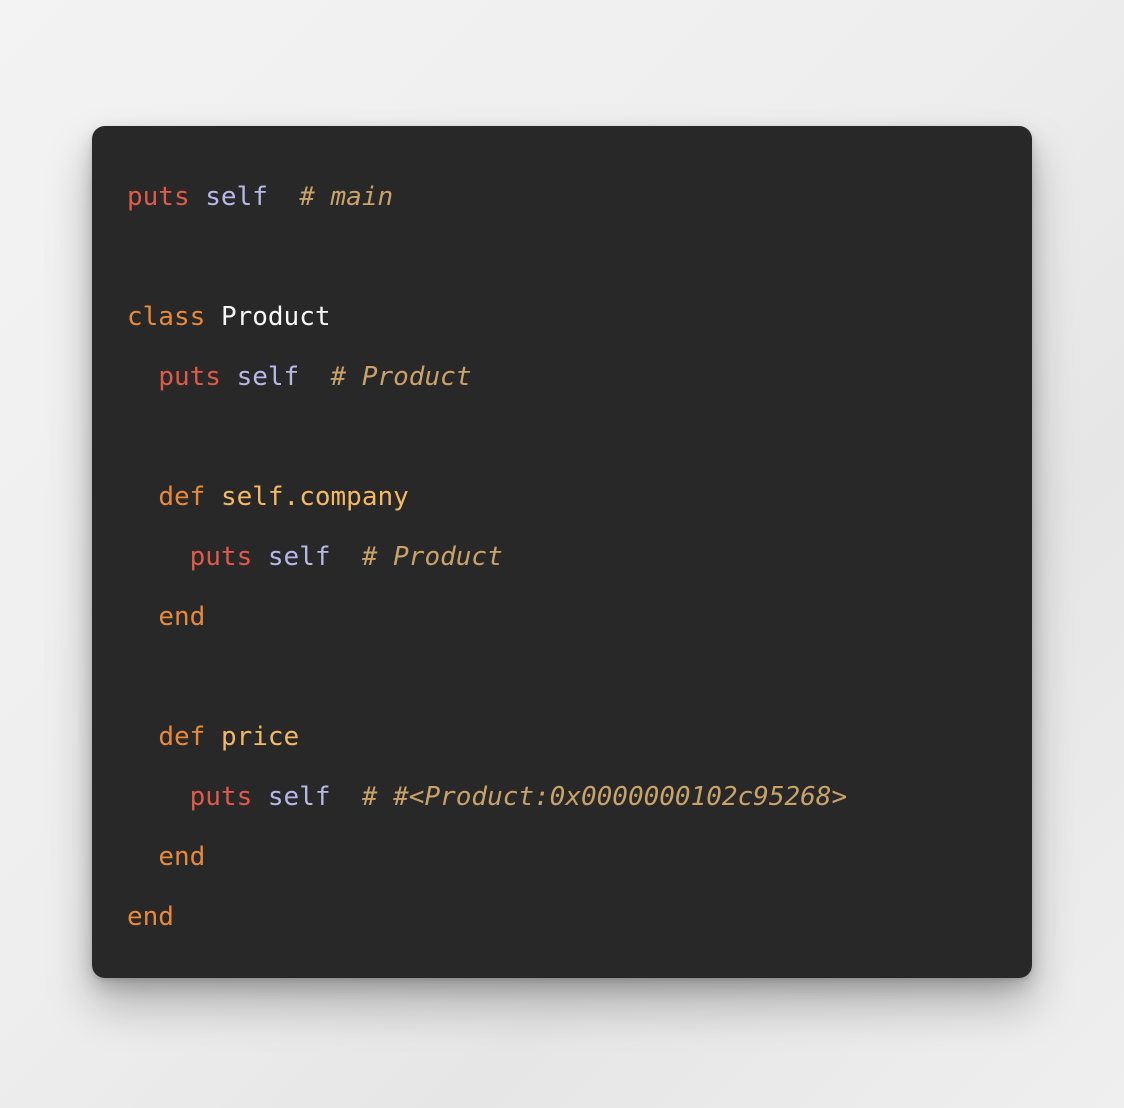 The height and width of the screenshot is (1108, 1124). I want to click on code-line: def self.company, so click(579, 497).